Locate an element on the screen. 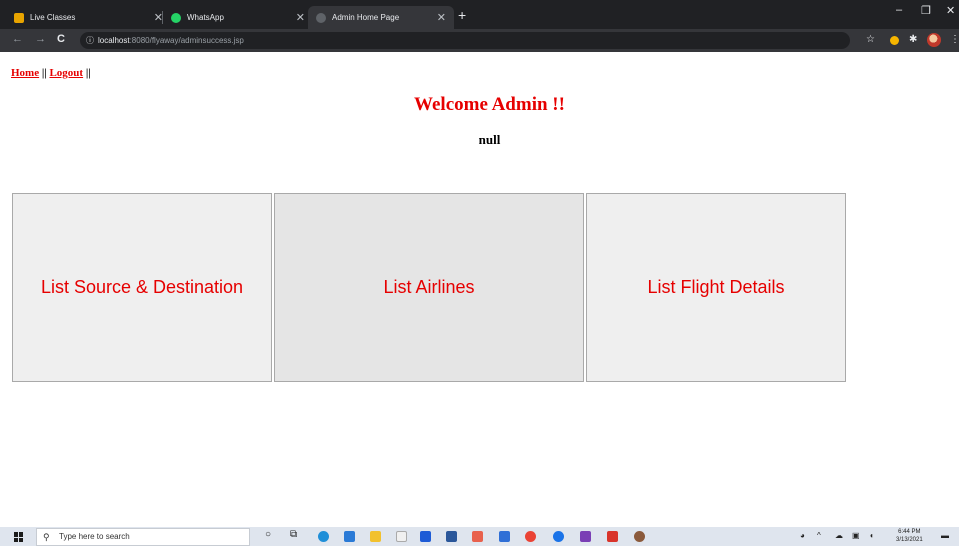 Image resolution: width=959 pixels, height=546 pixels. taskbar-clock: 6:44 PM 3/13/2021 is located at coordinates (909, 536).